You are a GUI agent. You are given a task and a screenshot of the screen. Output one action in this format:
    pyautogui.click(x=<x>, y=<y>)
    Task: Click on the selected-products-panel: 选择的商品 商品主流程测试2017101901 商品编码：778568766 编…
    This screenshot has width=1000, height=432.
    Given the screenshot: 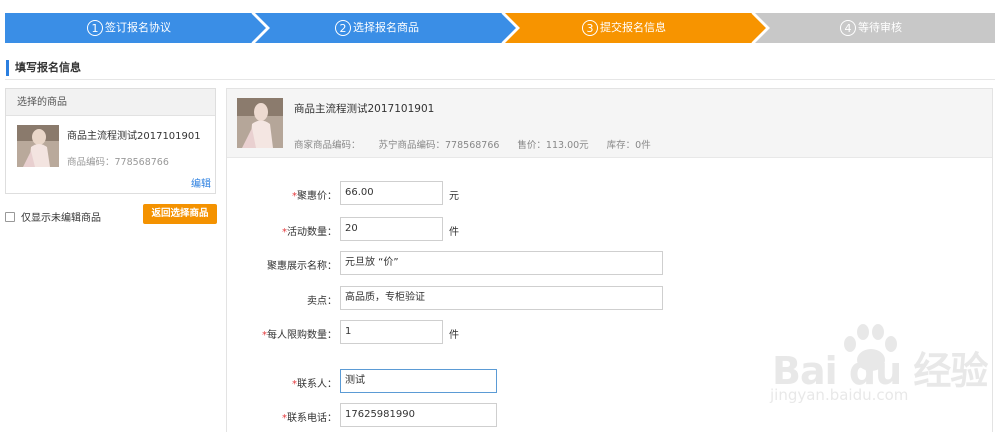 What is the action you would take?
    pyautogui.click(x=110, y=141)
    